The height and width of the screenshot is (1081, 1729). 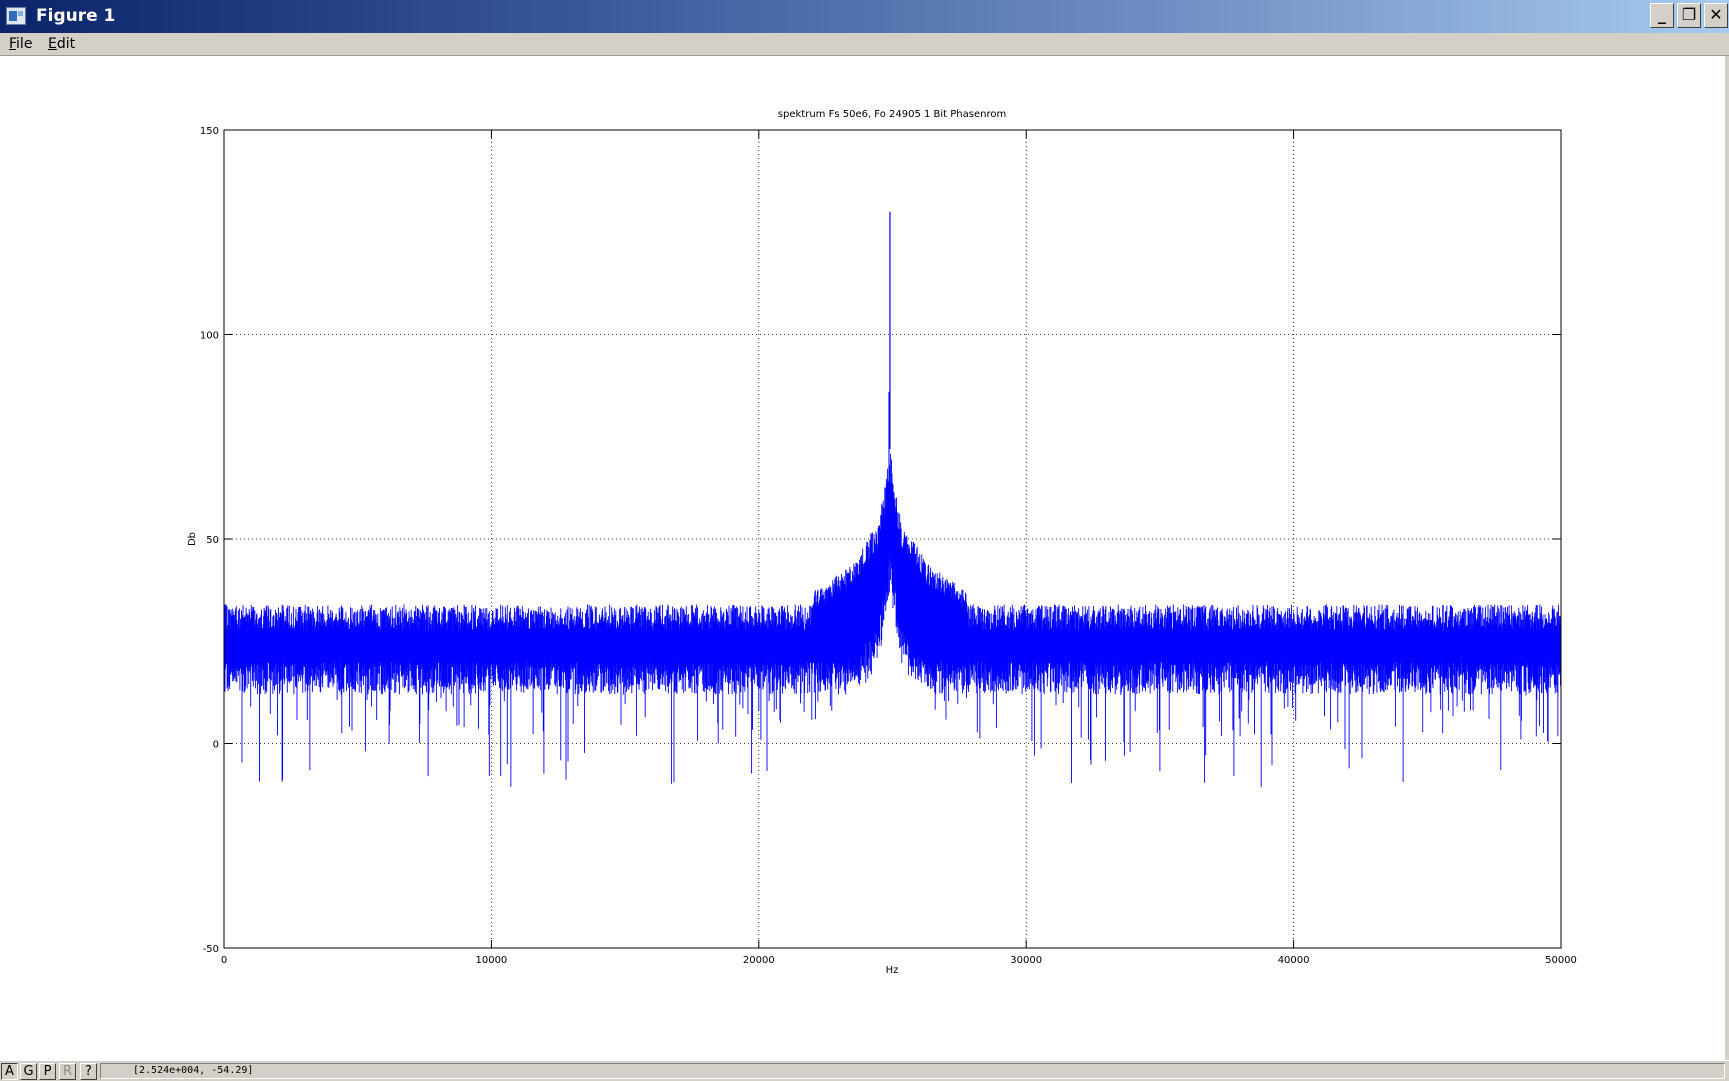 I want to click on pan-button: P, so click(x=47, y=1071).